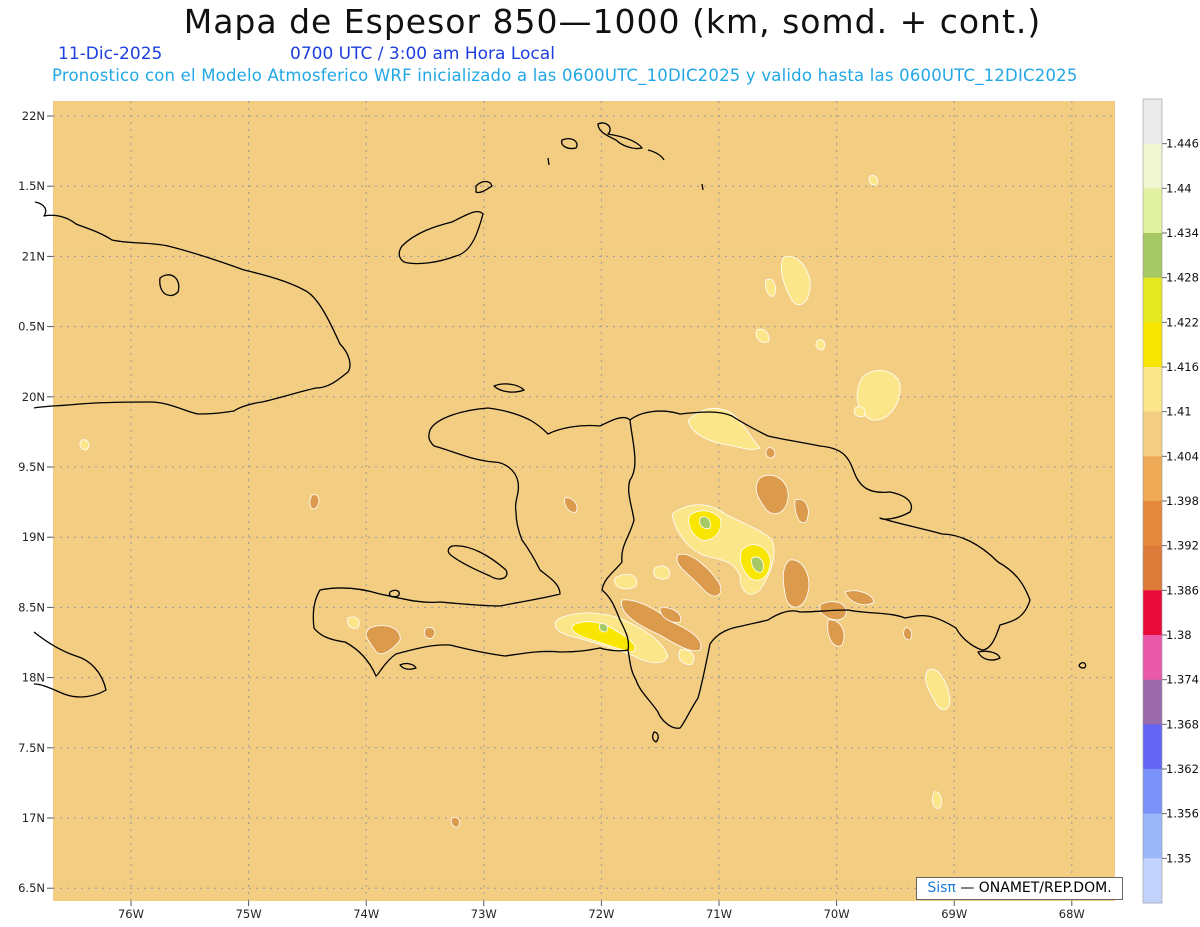  Describe the element at coordinates (1179, 412) in the screenshot. I see `colorbar-label: 1.41` at that location.